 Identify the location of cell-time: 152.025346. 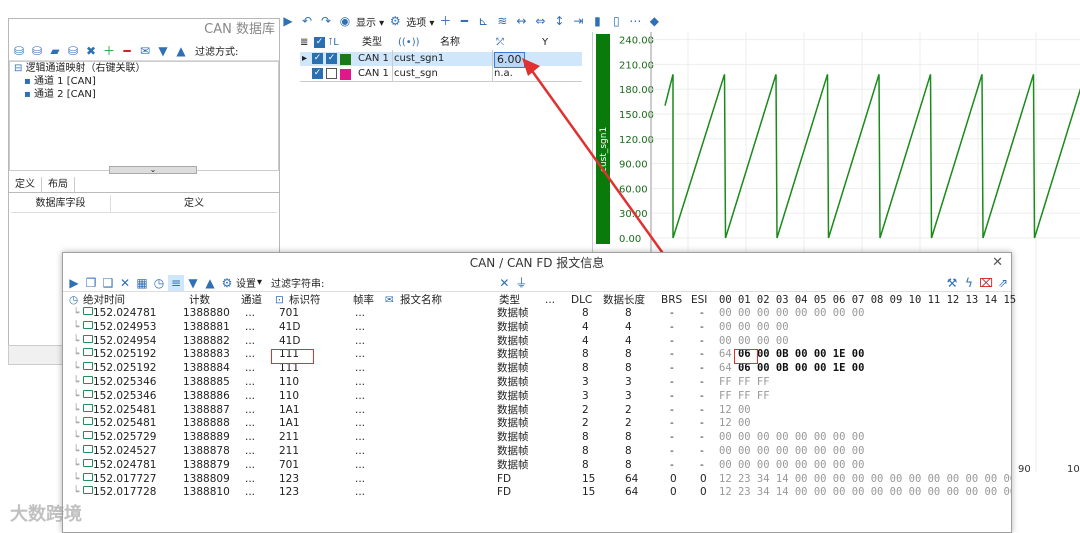
(125, 382).